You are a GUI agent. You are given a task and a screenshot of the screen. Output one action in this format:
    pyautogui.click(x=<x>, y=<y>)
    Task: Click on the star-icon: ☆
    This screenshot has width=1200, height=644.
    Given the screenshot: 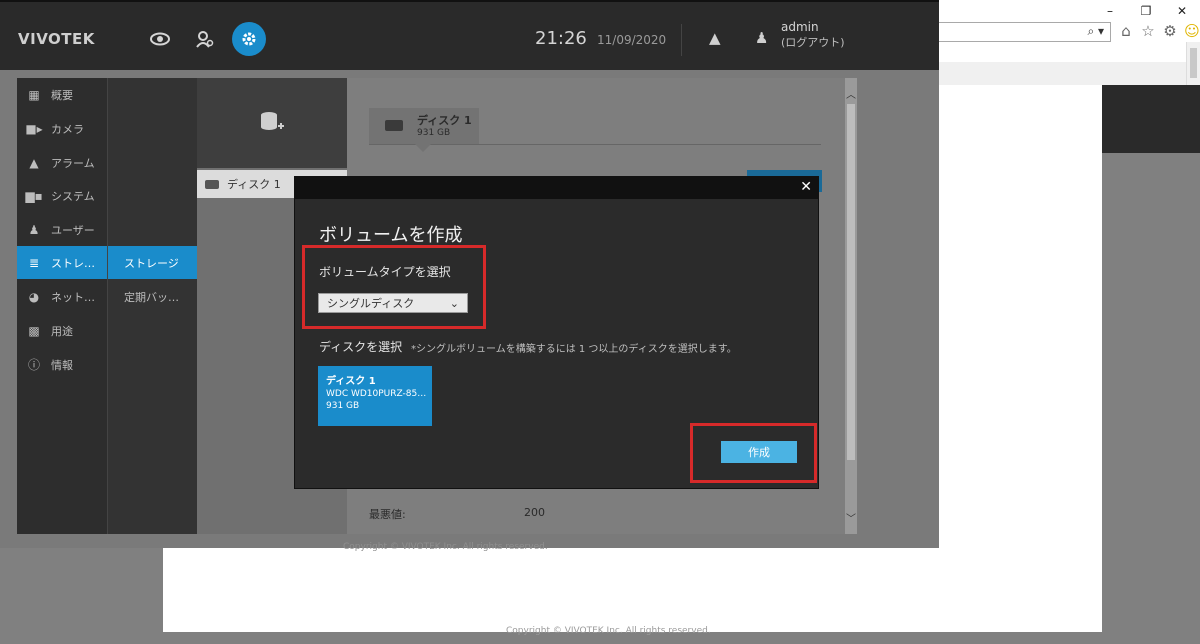 What is the action you would take?
    pyautogui.click(x=1148, y=31)
    